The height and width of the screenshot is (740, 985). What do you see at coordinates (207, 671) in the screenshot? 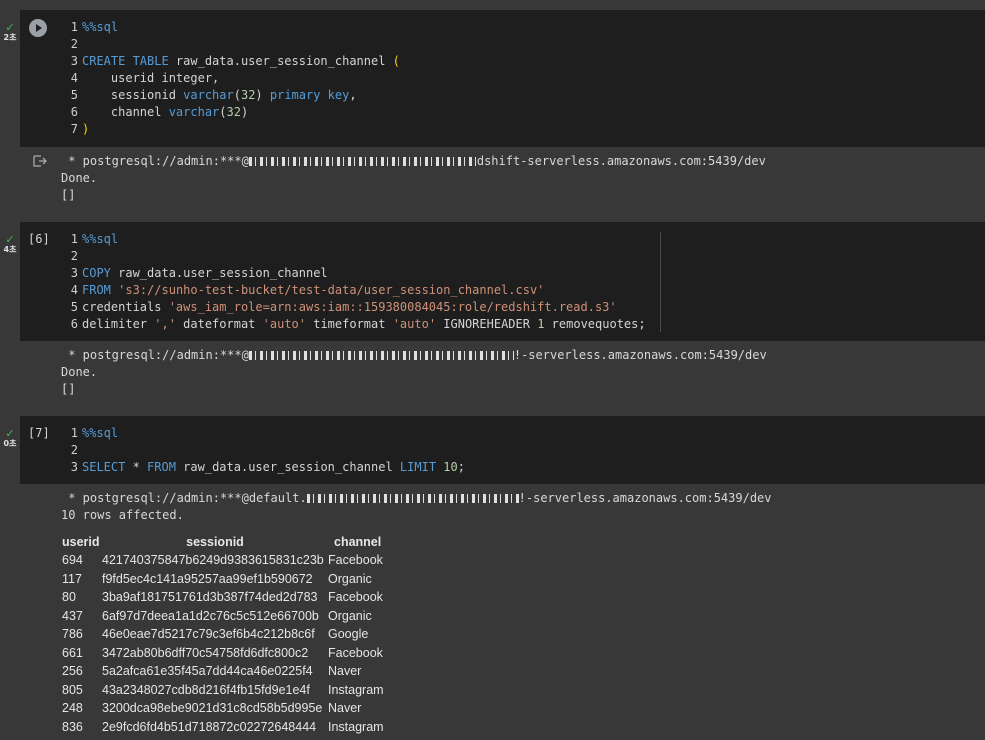
I see `table-cell: 5a2afca61e35f45a7dd44ca46e0225f4` at bounding box center [207, 671].